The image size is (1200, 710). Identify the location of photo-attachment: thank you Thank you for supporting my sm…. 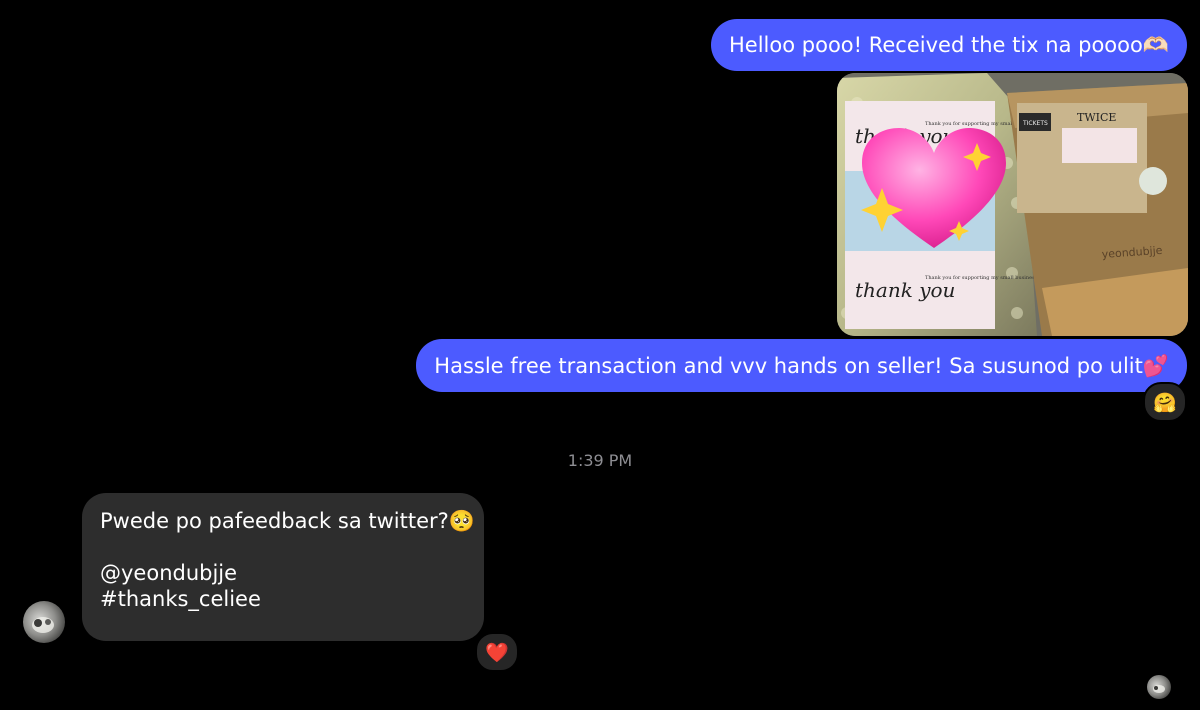
(1012, 204).